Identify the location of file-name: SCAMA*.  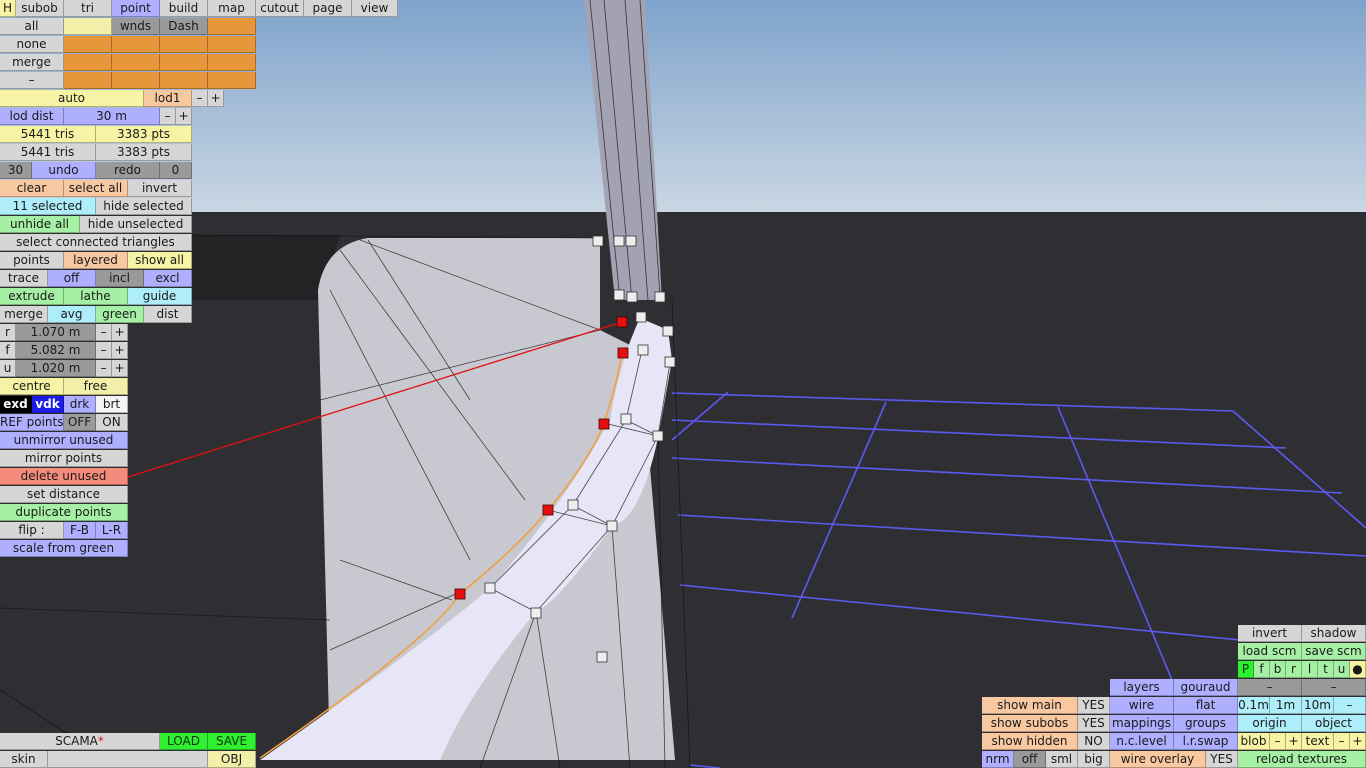
(80, 741).